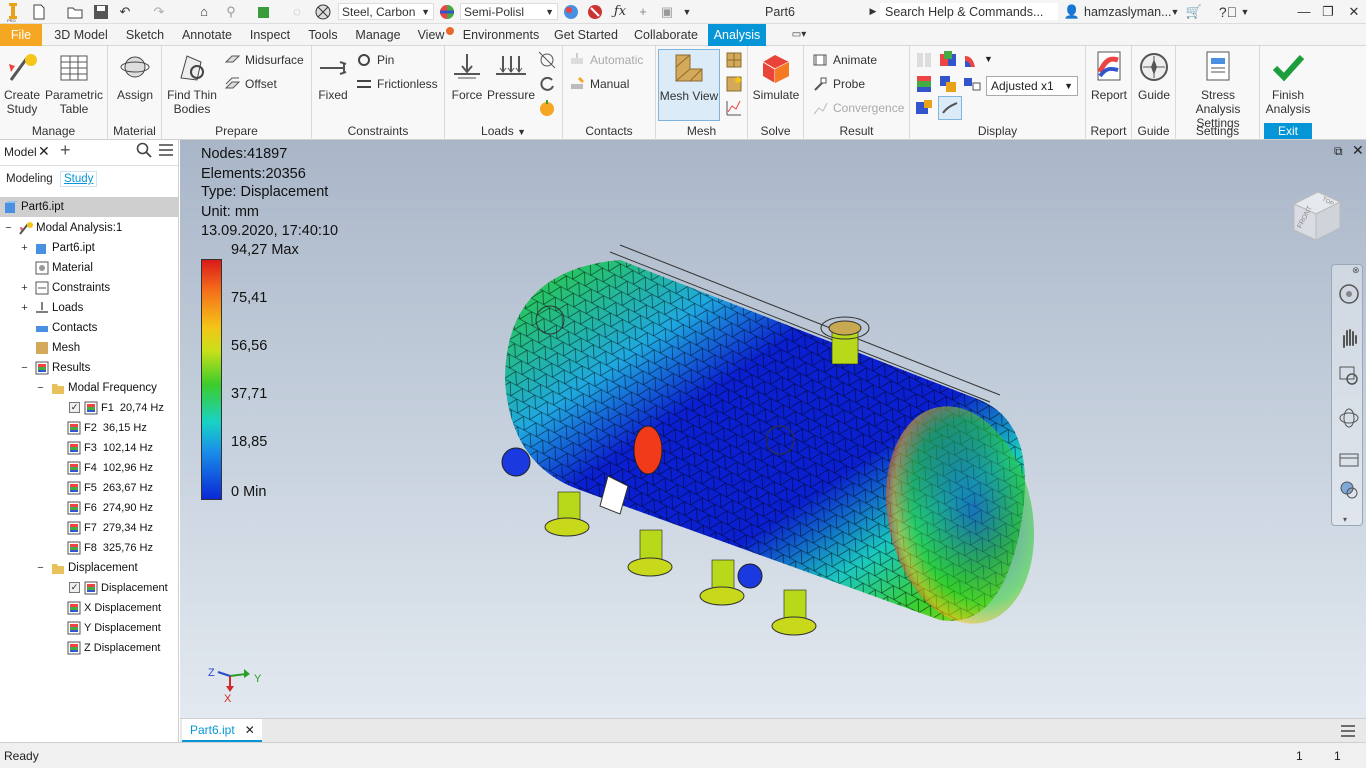 The width and height of the screenshot is (1366, 768). Describe the element at coordinates (64, 268) in the screenshot. I see `tree-node-material: Material` at that location.